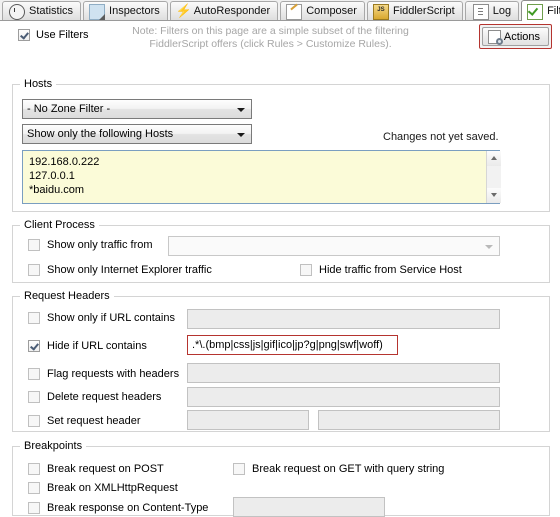 The height and width of the screenshot is (517, 560). I want to click on tab-label: Inspectors, so click(134, 11).